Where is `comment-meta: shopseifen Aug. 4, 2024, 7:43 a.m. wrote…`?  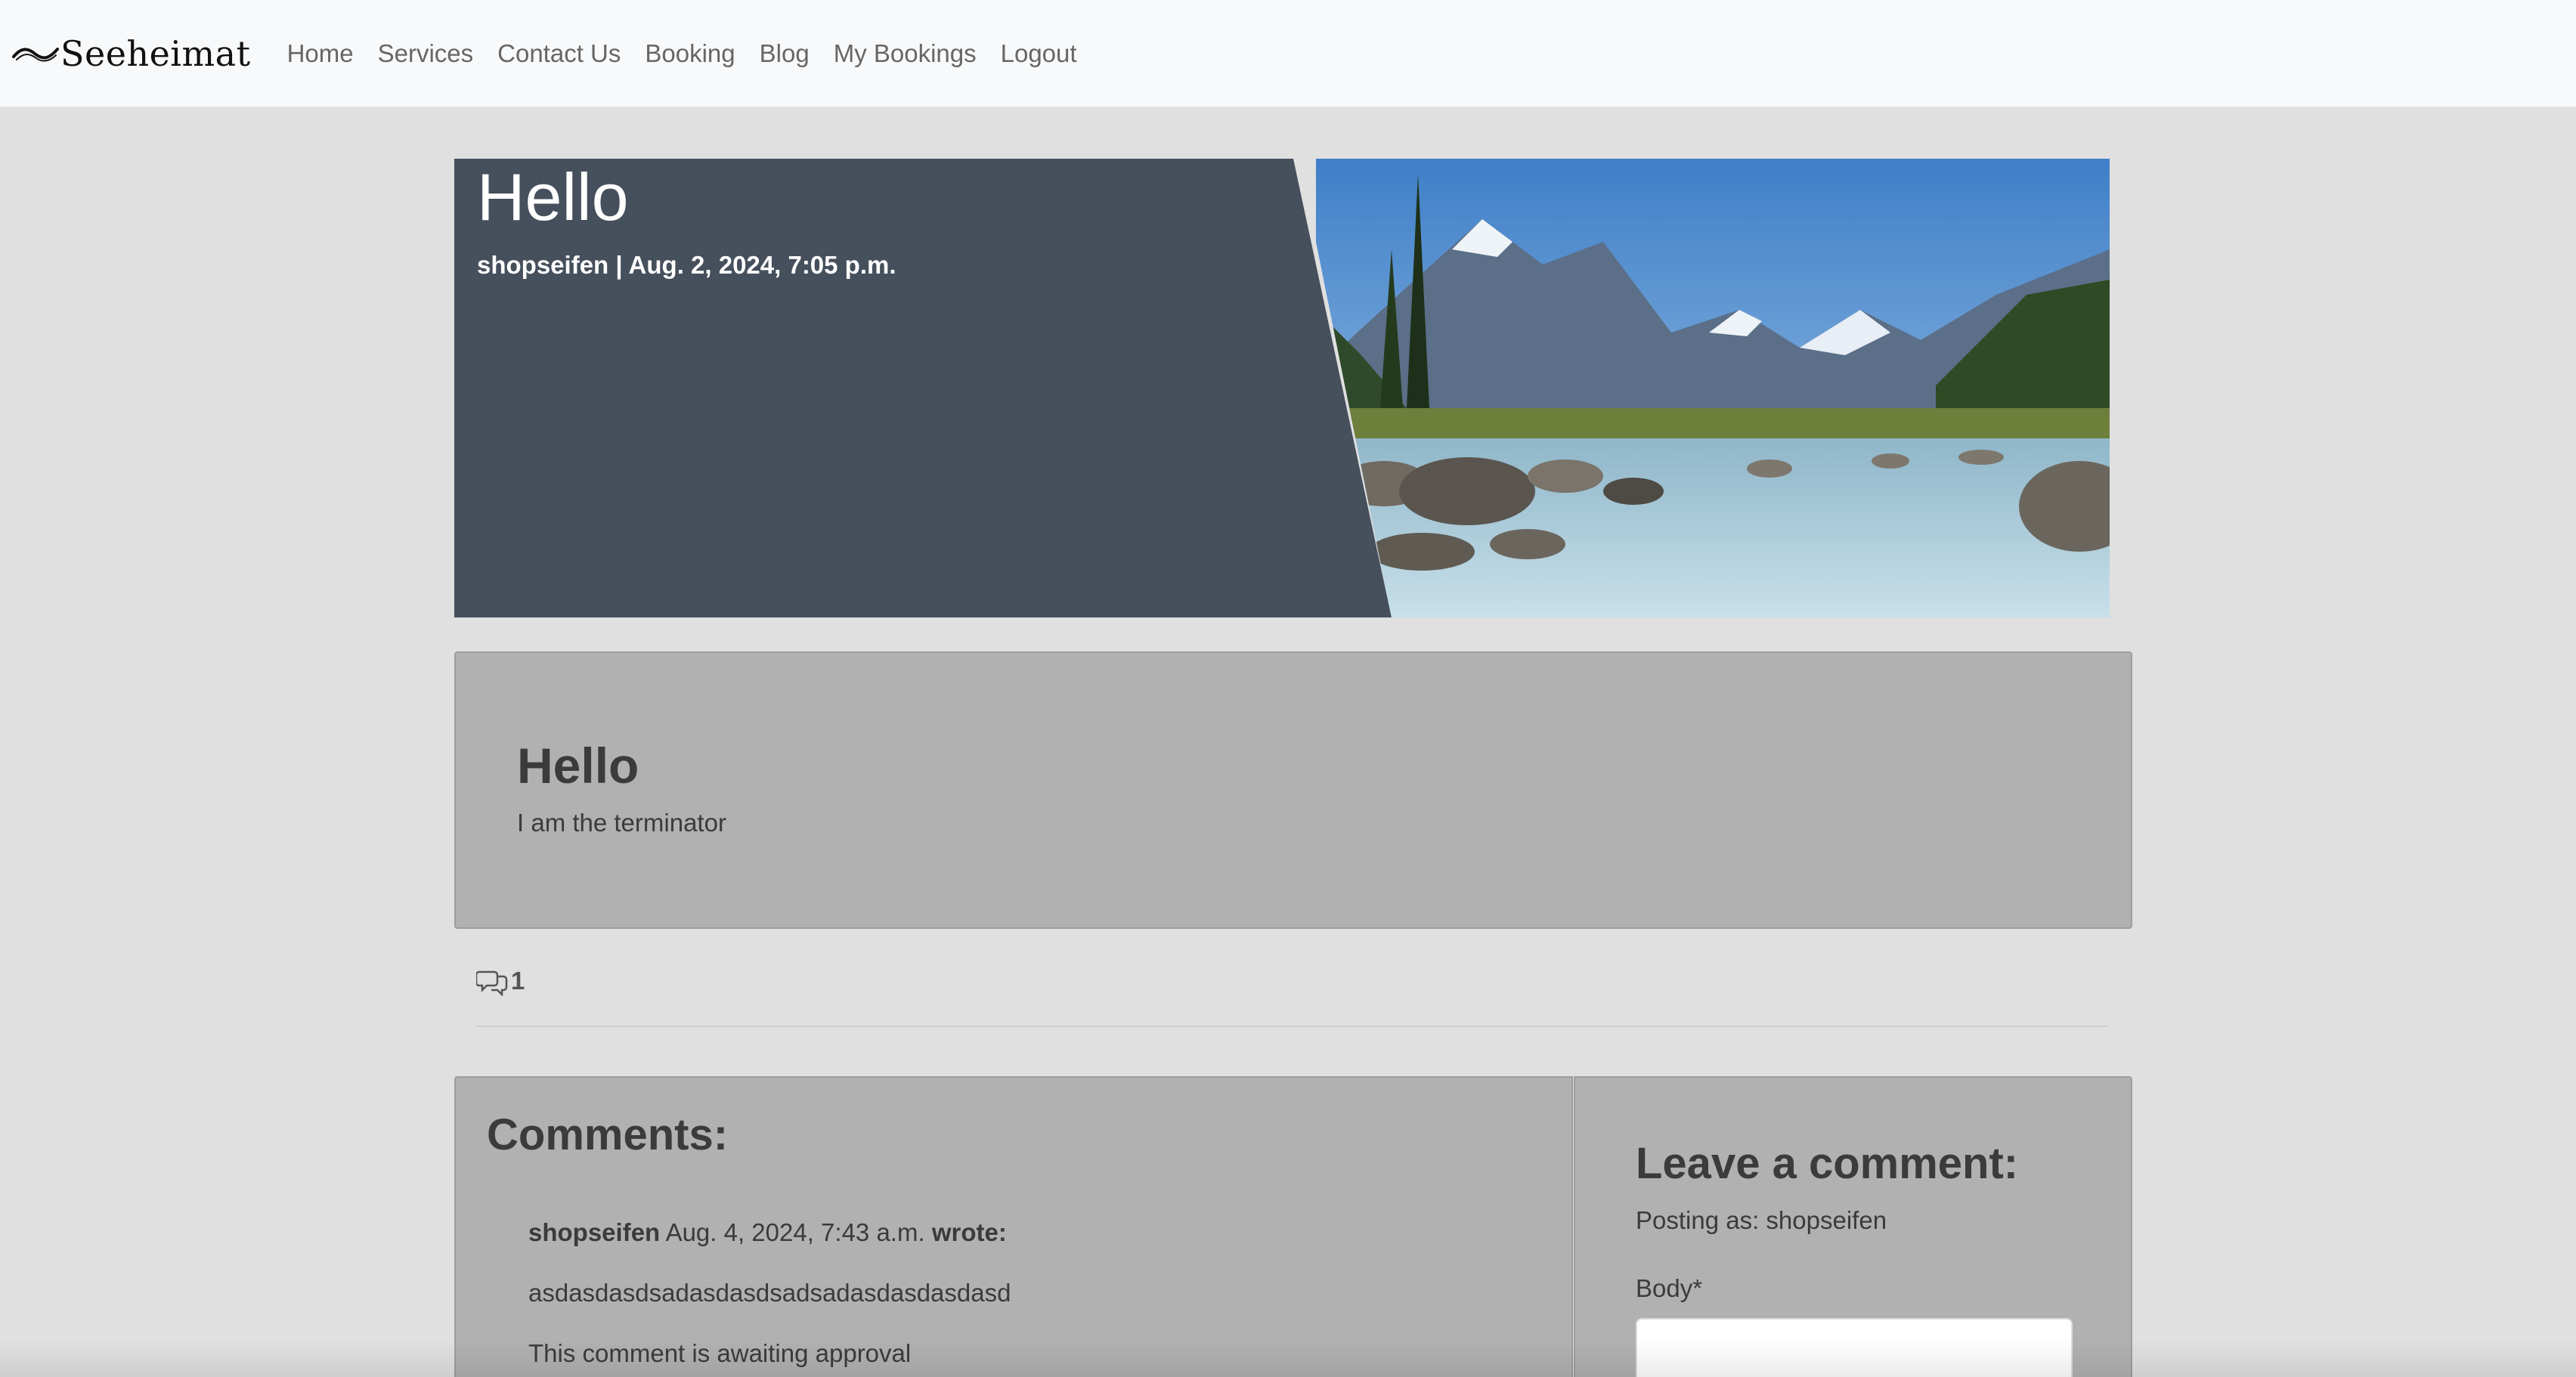 comment-meta: shopseifen Aug. 4, 2024, 7:43 a.m. wrote… is located at coordinates (767, 1232).